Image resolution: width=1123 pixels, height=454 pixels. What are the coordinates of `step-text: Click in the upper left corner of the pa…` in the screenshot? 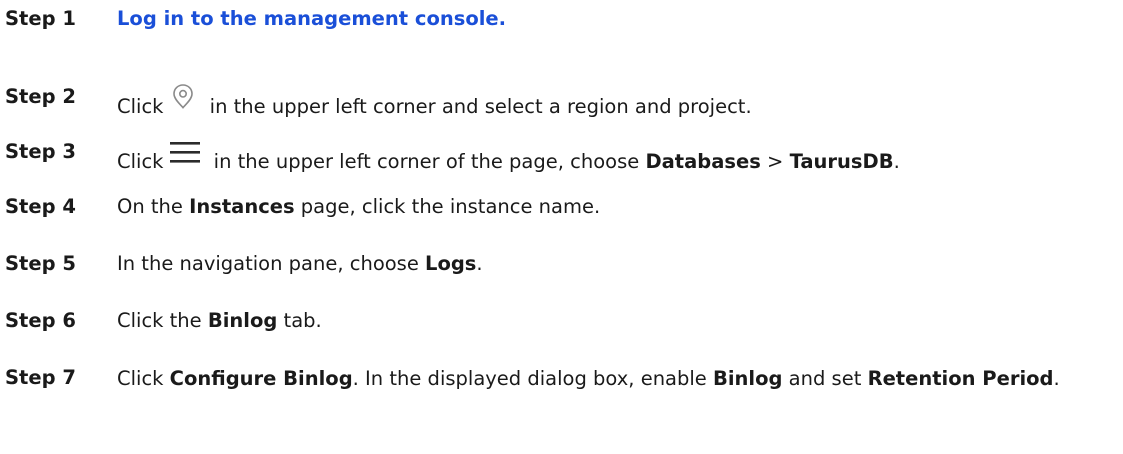 It's located at (612, 157).